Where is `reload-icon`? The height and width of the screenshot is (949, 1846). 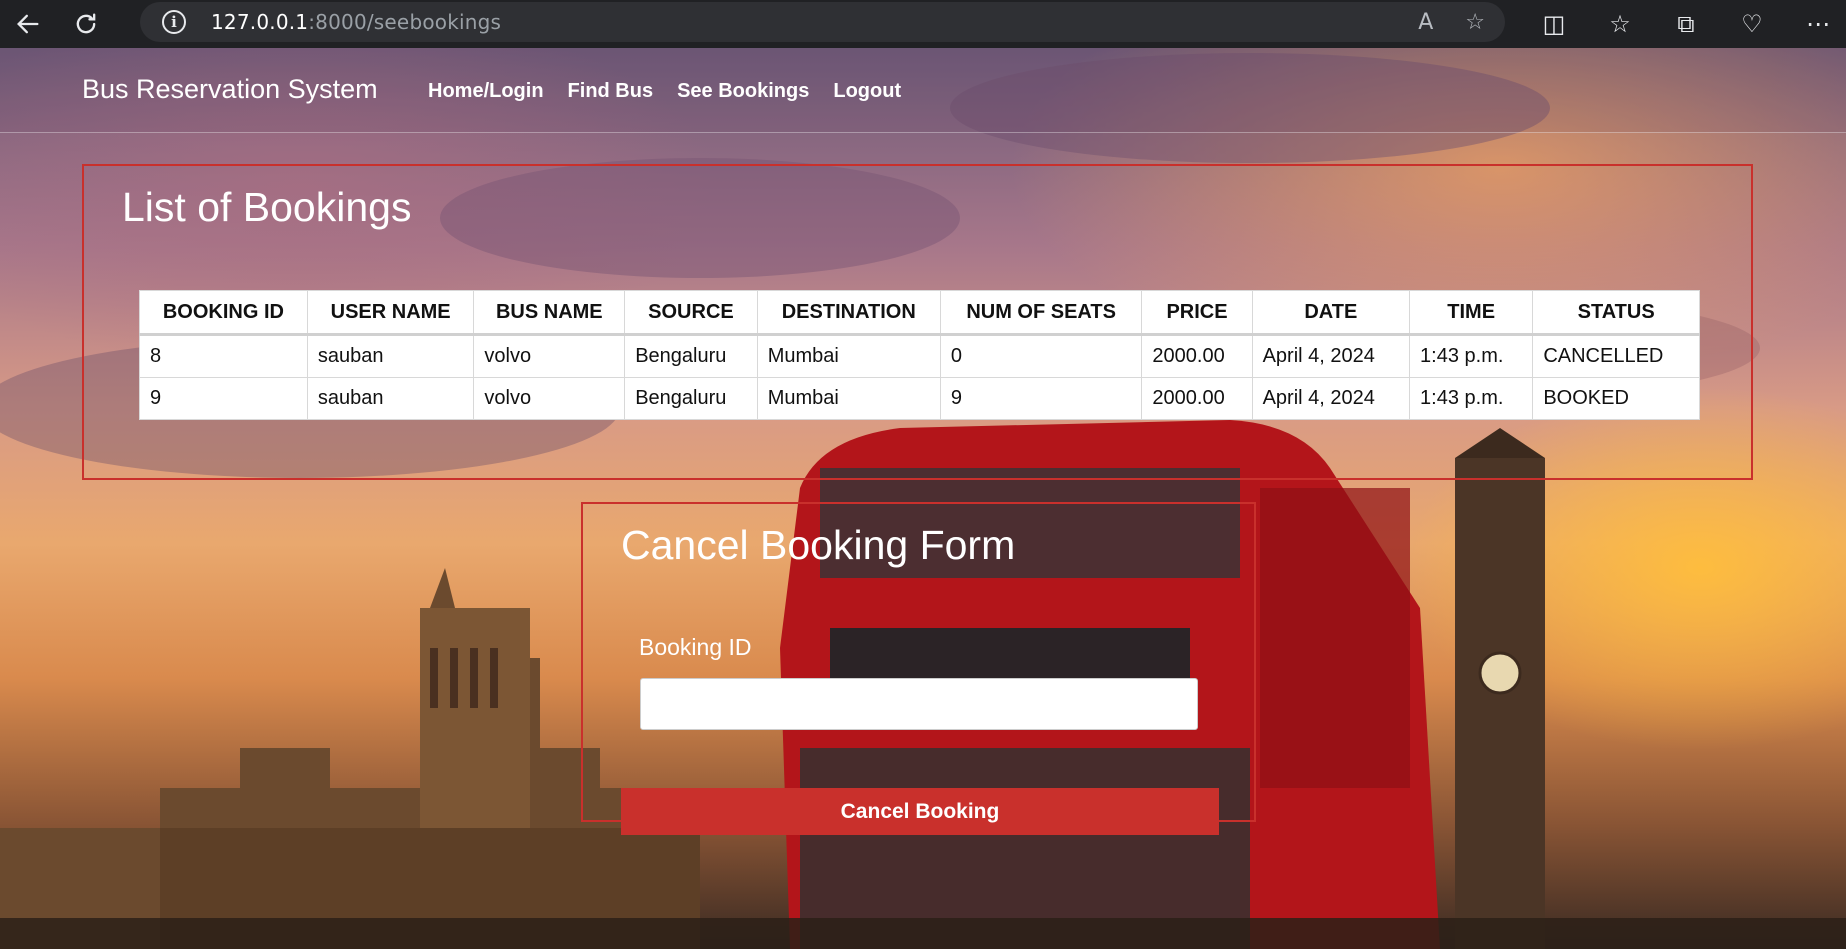 reload-icon is located at coordinates (86, 24).